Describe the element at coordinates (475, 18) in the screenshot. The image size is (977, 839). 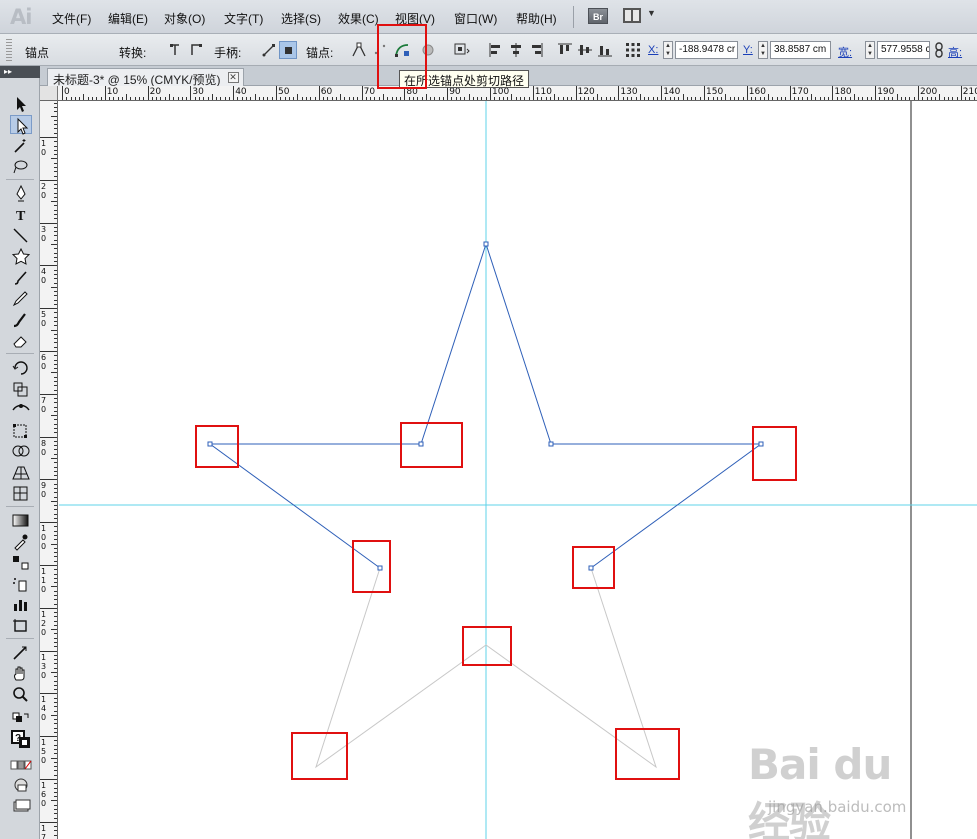
I see `menu-window: 窗口(W)` at that location.